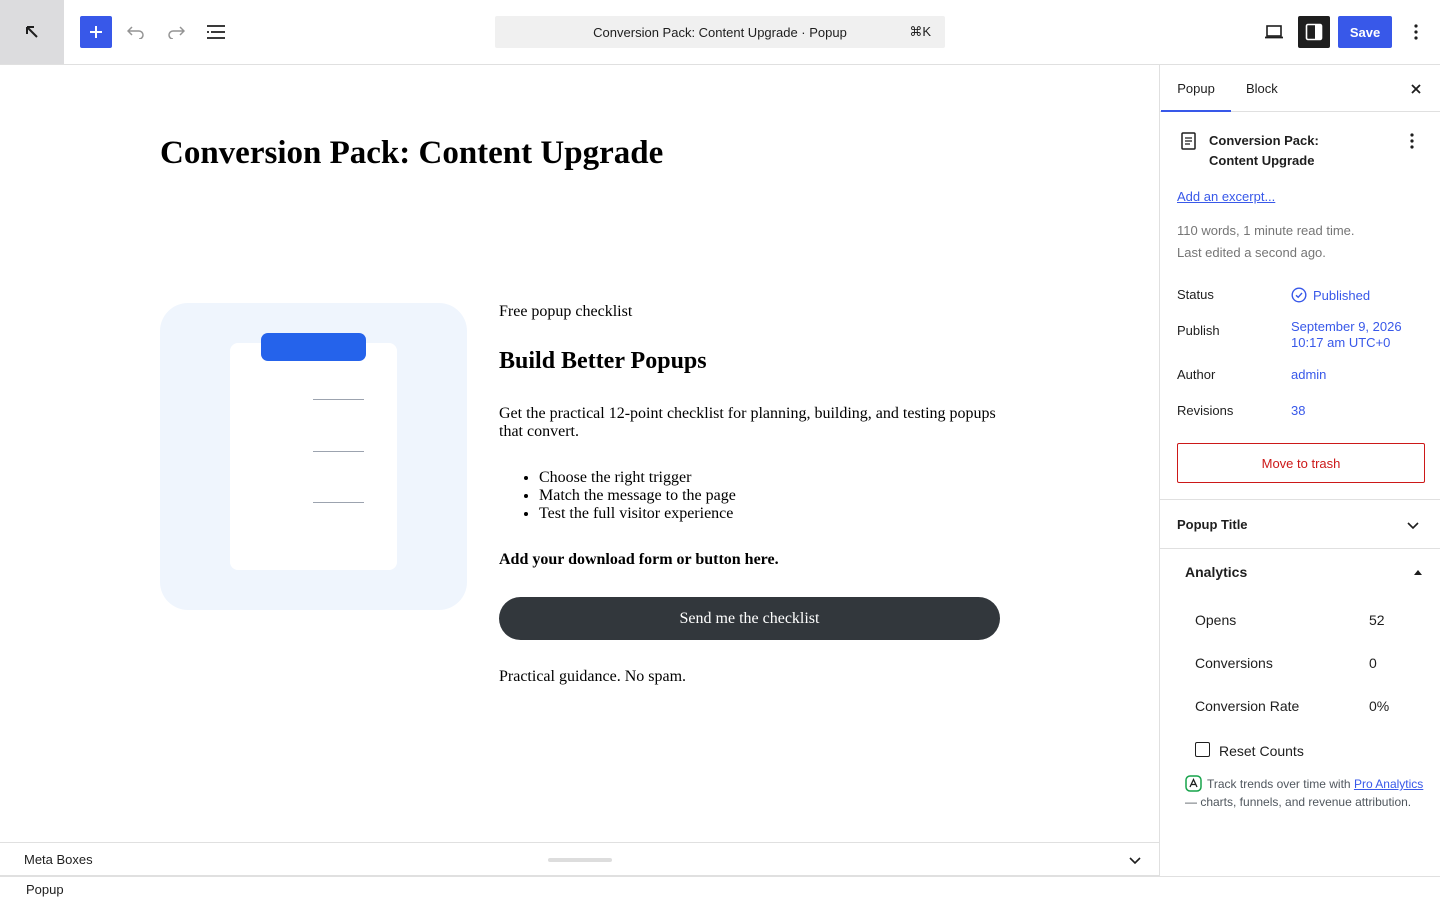 This screenshot has height=900, width=1440. What do you see at coordinates (1266, 230) in the screenshot?
I see `word-count-text: 110 words, 1 minute read time.` at bounding box center [1266, 230].